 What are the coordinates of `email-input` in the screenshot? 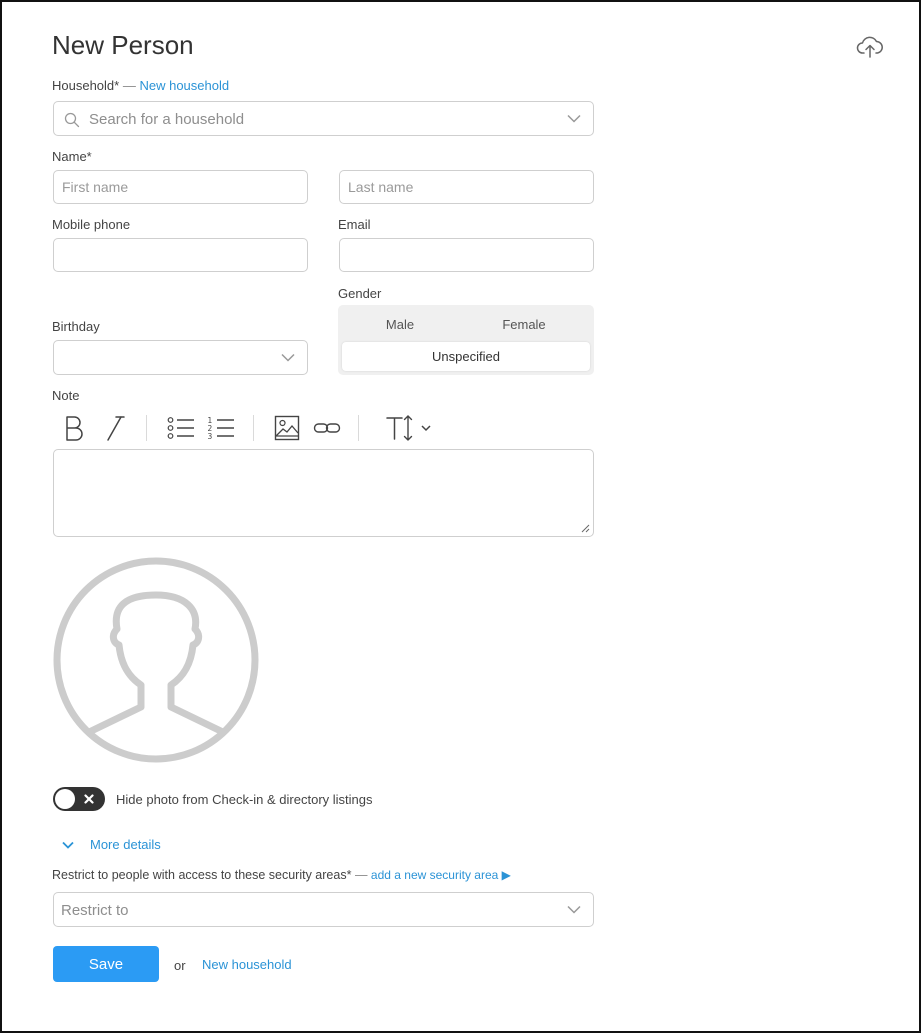 It's located at (466, 255).